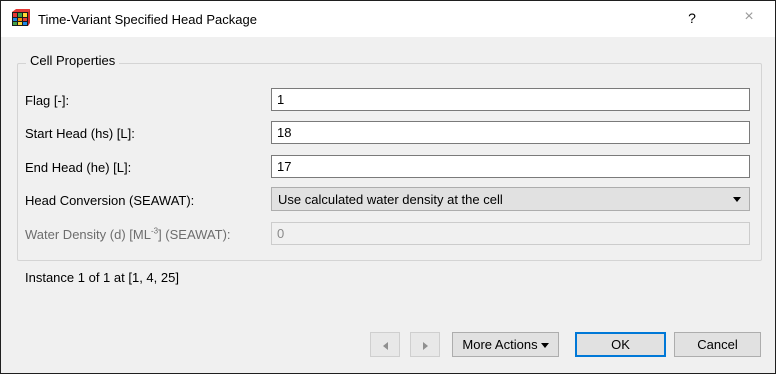  I want to click on start-head-field, so click(510, 132).